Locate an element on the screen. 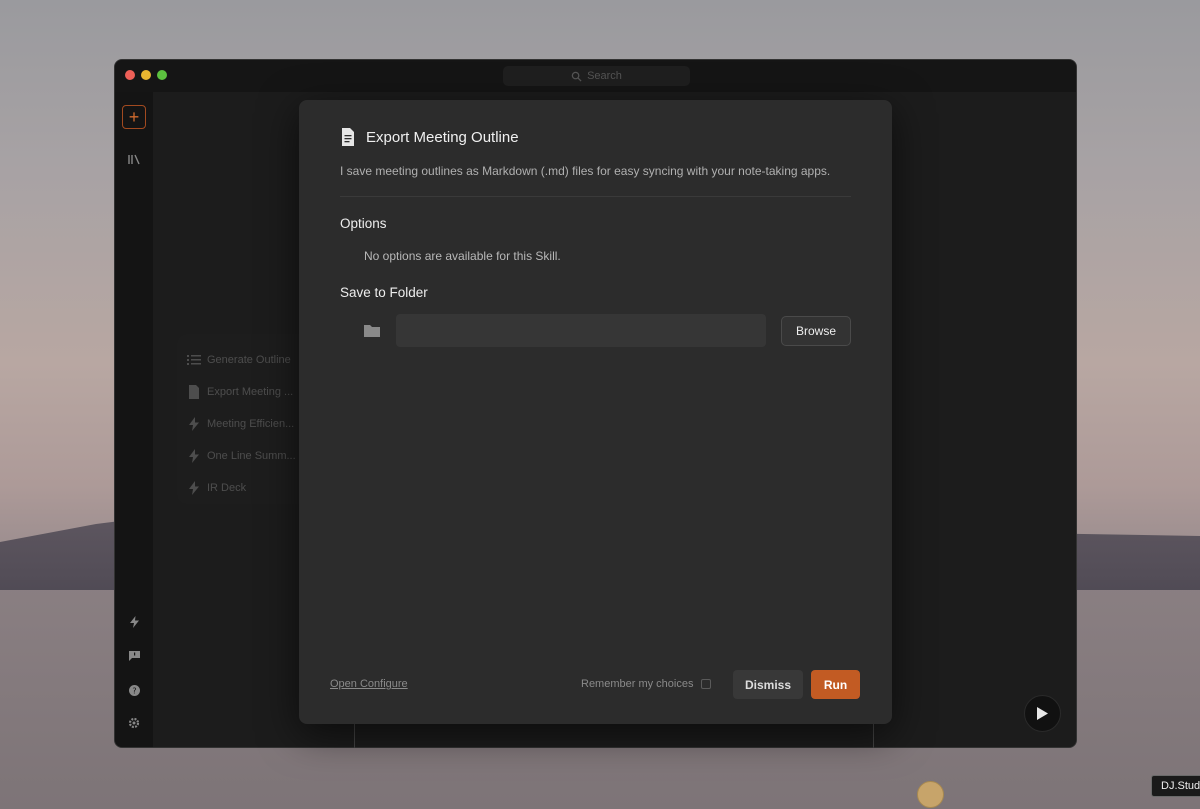 The height and width of the screenshot is (809, 1200). library-icon is located at coordinates (133, 159).